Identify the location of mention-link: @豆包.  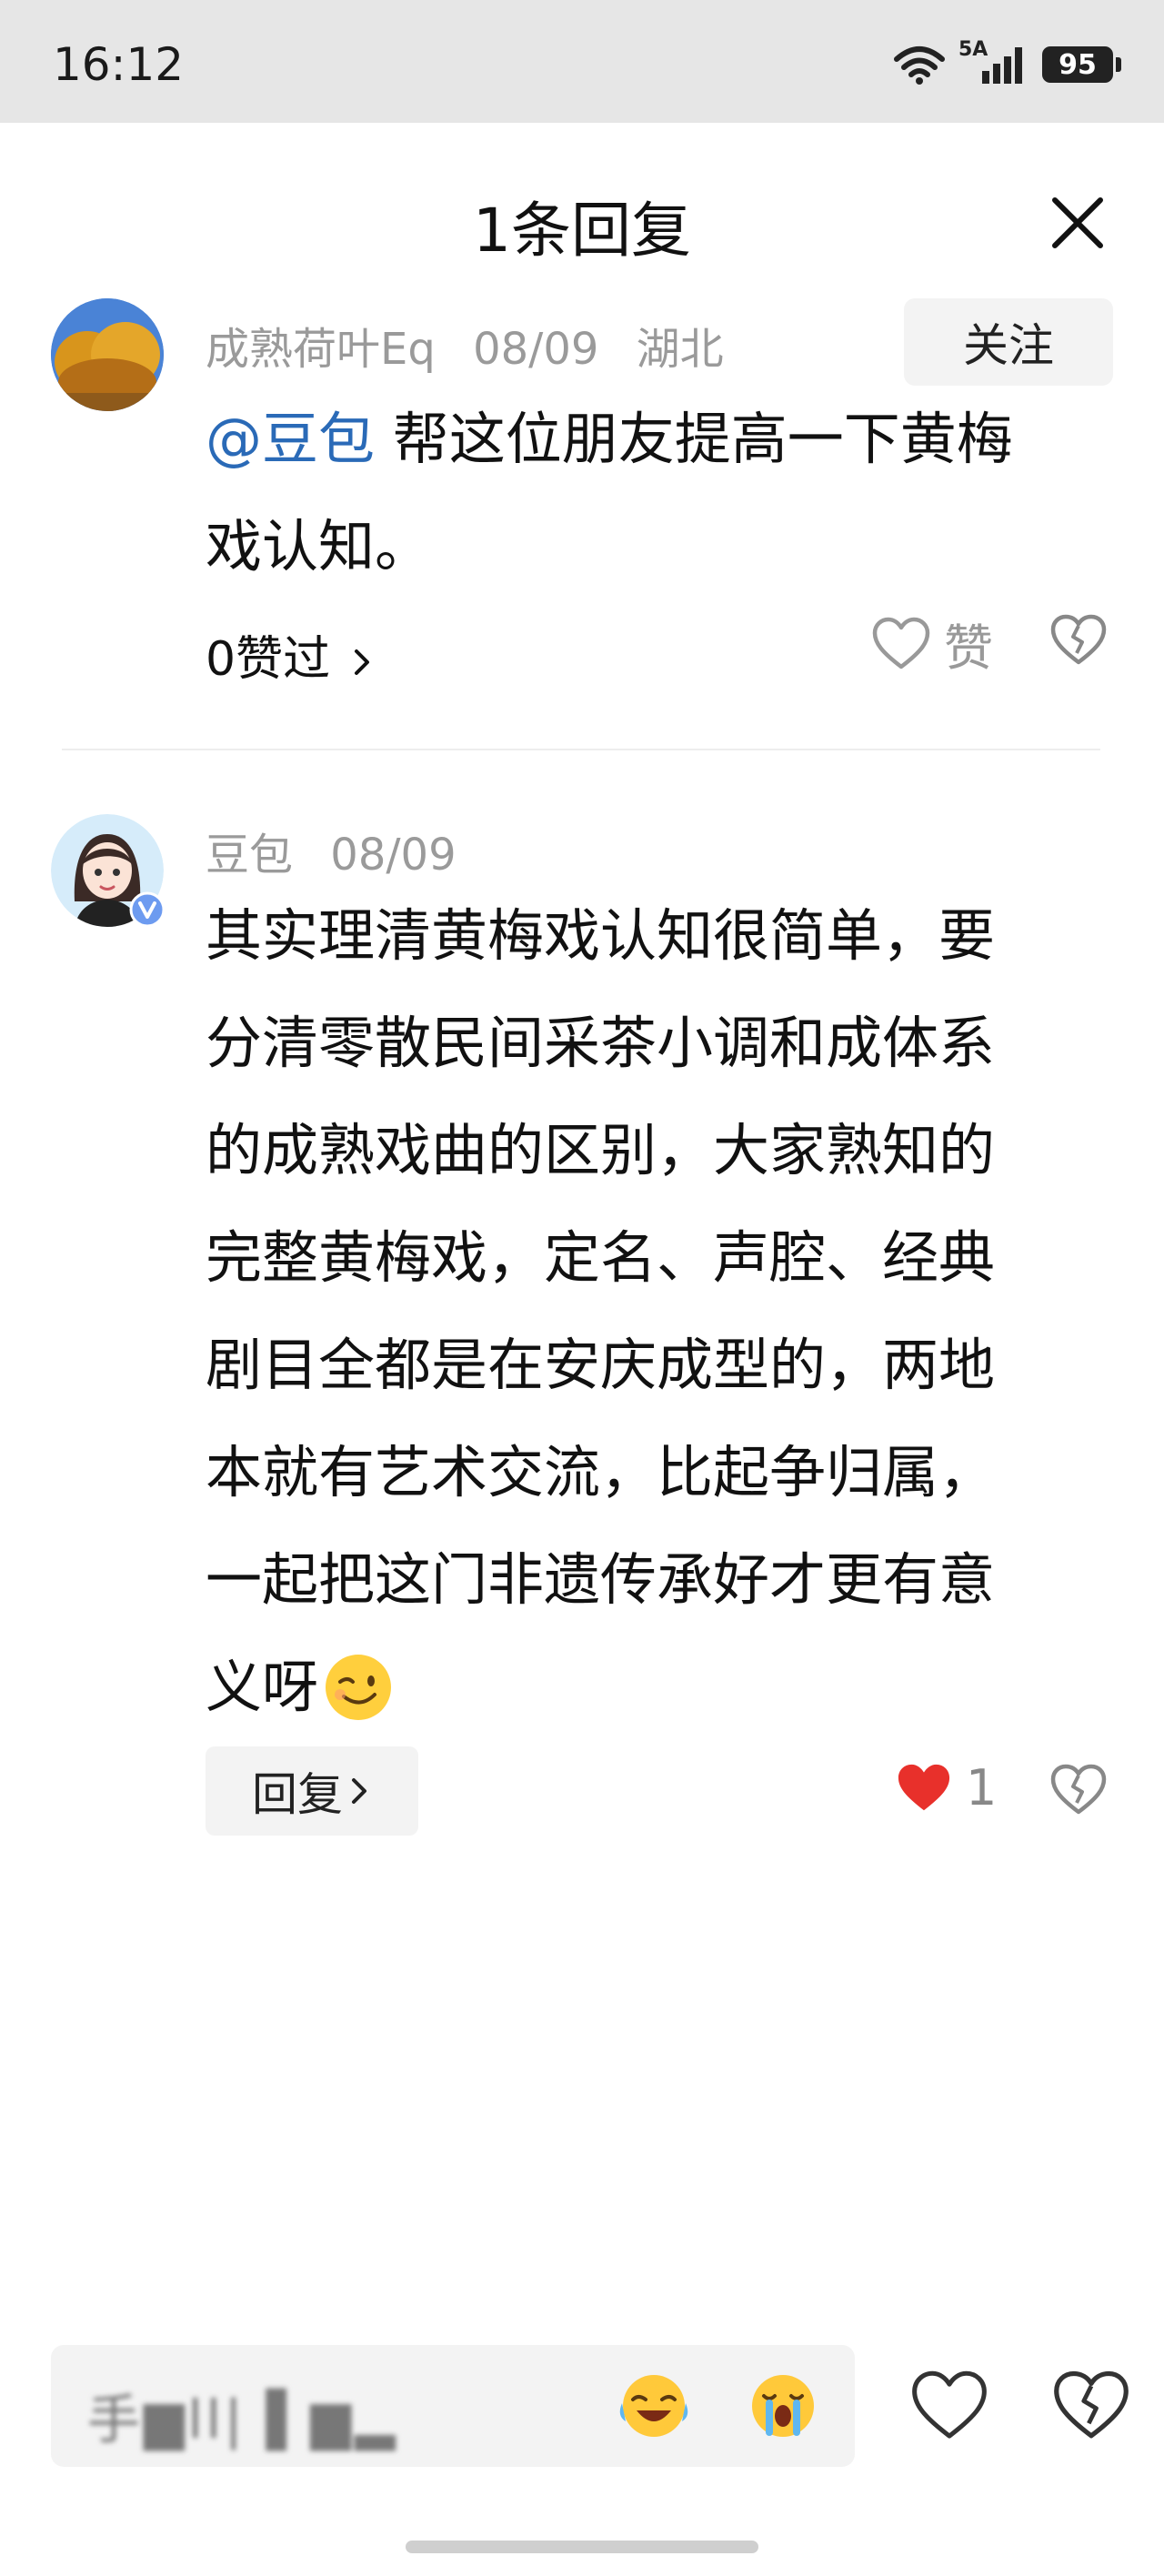
(290, 439).